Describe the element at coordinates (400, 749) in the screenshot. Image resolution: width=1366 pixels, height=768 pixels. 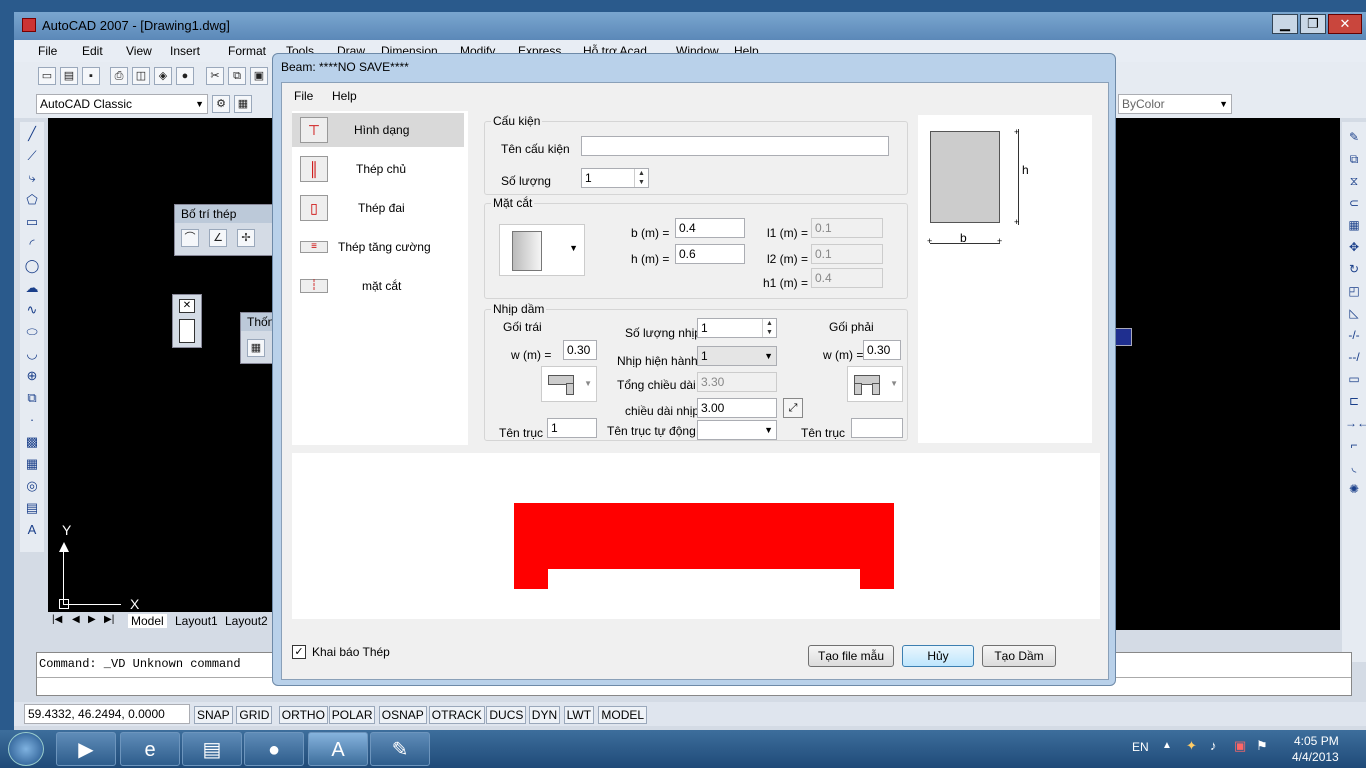
I see `paint-icon: ✎` at that location.